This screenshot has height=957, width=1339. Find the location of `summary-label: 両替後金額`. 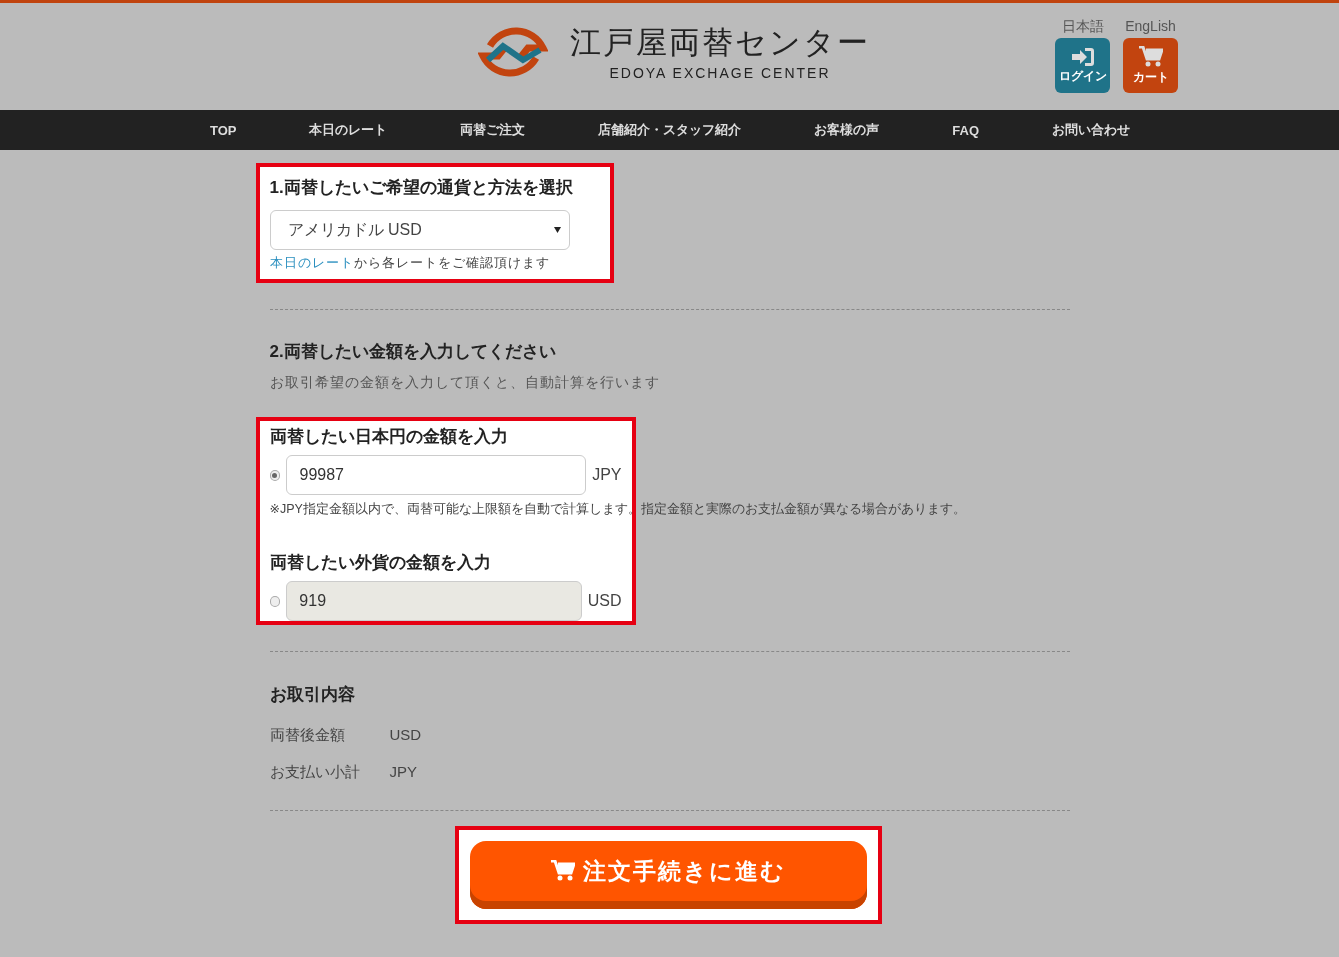

summary-label: 両替後金額 is located at coordinates (307, 735).